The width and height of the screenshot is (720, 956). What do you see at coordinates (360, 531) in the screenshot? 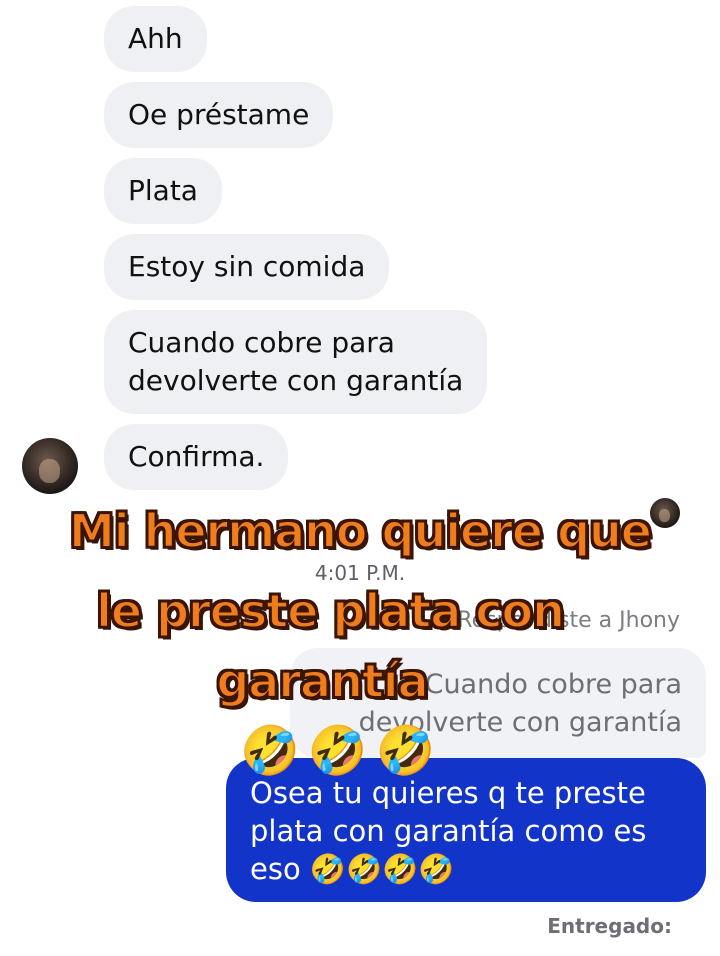
I see `overlay-caption-line: Mi hermano quiere que` at bounding box center [360, 531].